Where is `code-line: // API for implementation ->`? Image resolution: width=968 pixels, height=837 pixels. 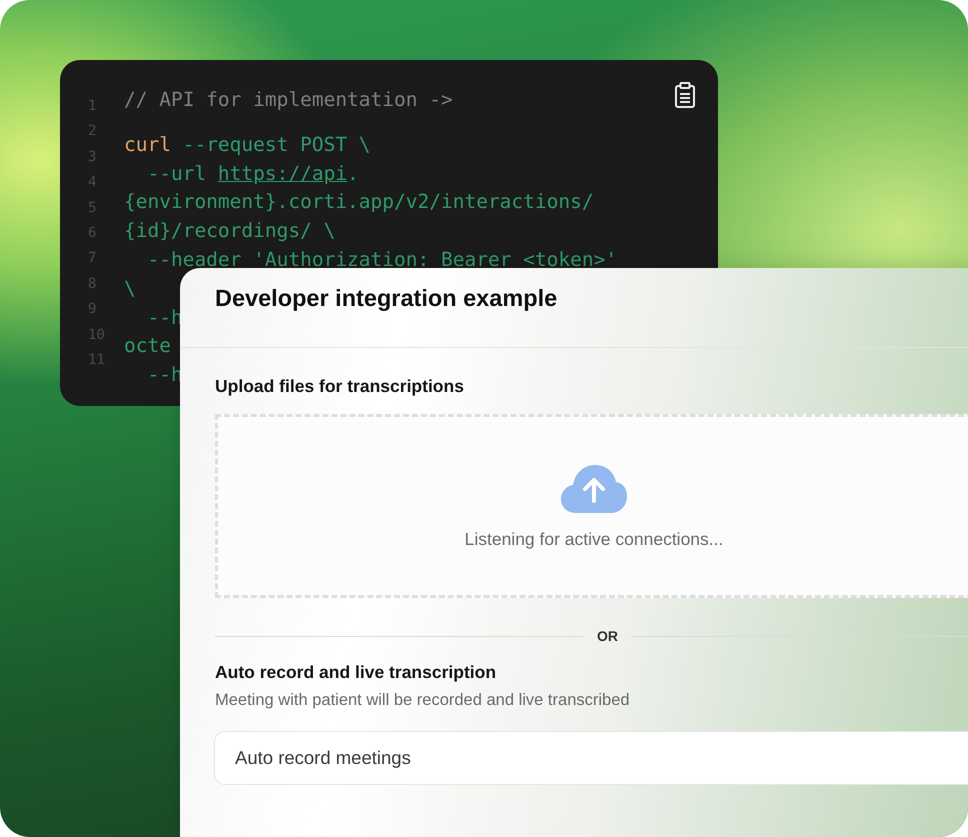 code-line: // API for implementation -> is located at coordinates (288, 100).